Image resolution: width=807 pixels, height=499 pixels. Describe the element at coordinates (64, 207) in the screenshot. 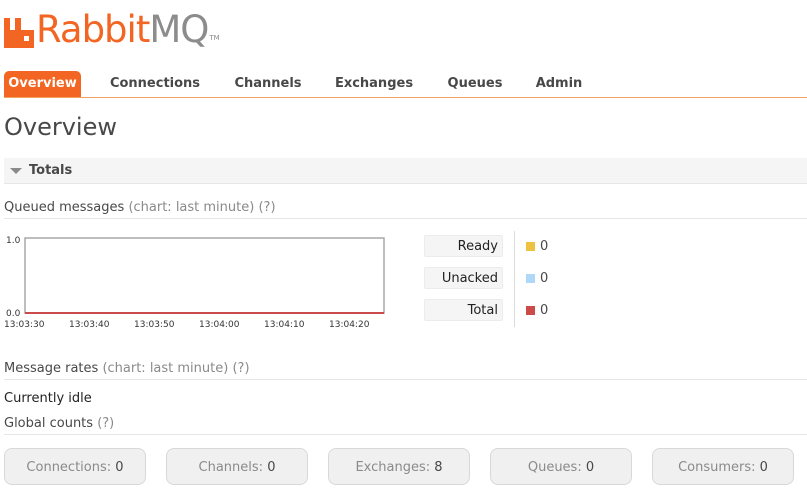

I see `queued-messages-label: Queued messages` at that location.